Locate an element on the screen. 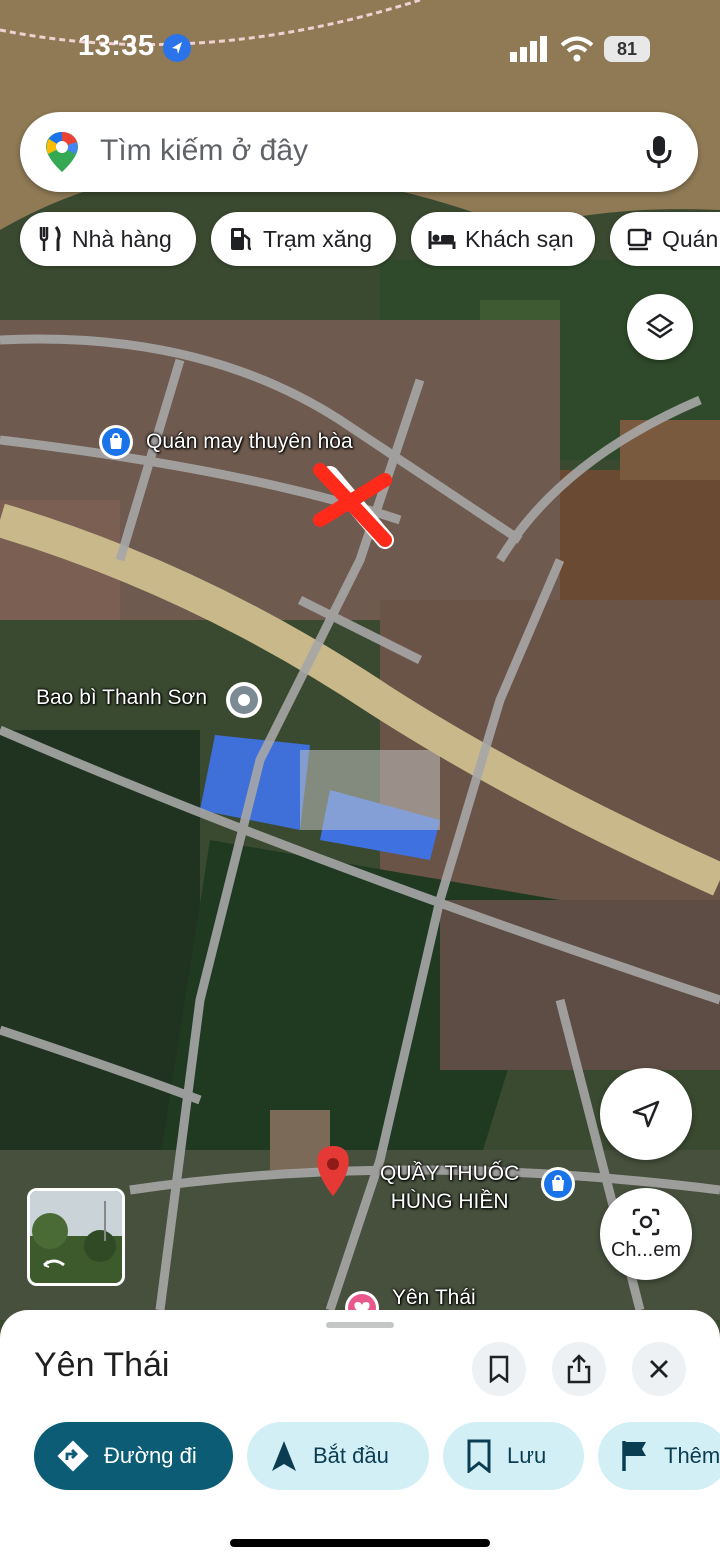 Image resolution: width=720 pixels, height=1560 pixels. chip-label: Quán is located at coordinates (690, 238).